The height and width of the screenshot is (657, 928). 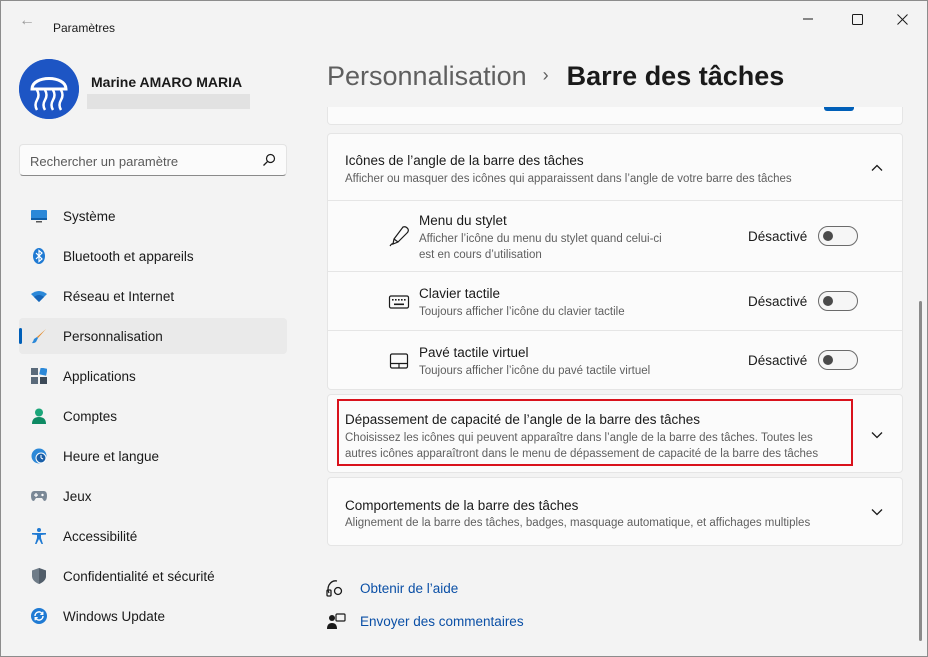 What do you see at coordinates (839, 109) in the screenshot?
I see `previous-toggle-peek` at bounding box center [839, 109].